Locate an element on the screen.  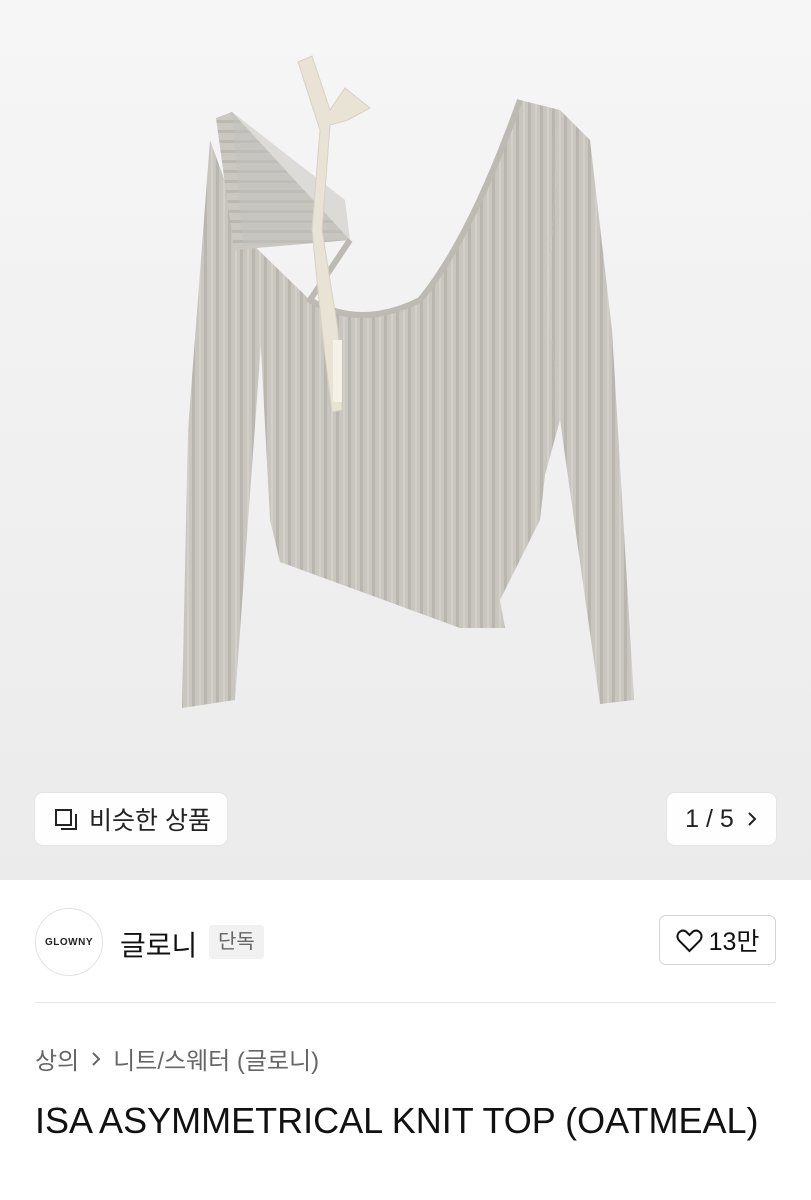
brand-name: 글로니 is located at coordinates (158, 944).